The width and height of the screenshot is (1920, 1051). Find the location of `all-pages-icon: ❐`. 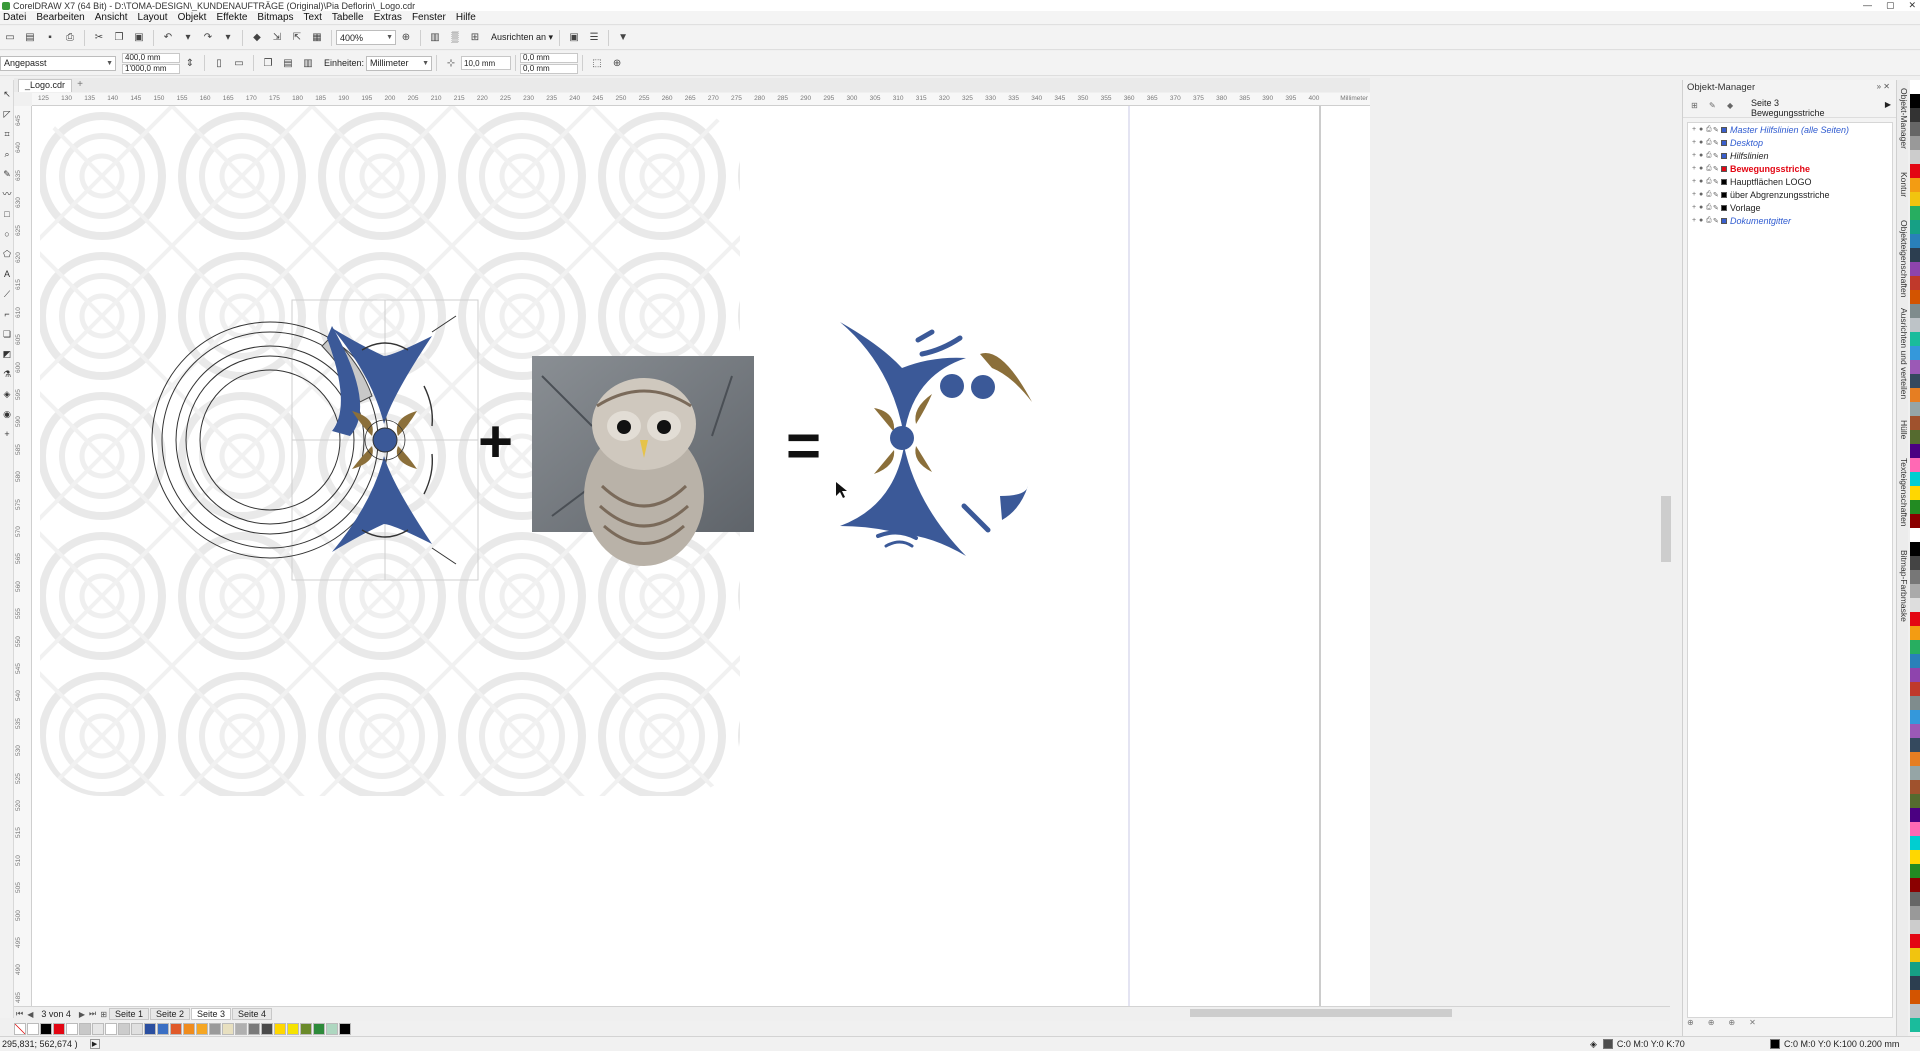

all-pages-icon: ❐ is located at coordinates (268, 63).